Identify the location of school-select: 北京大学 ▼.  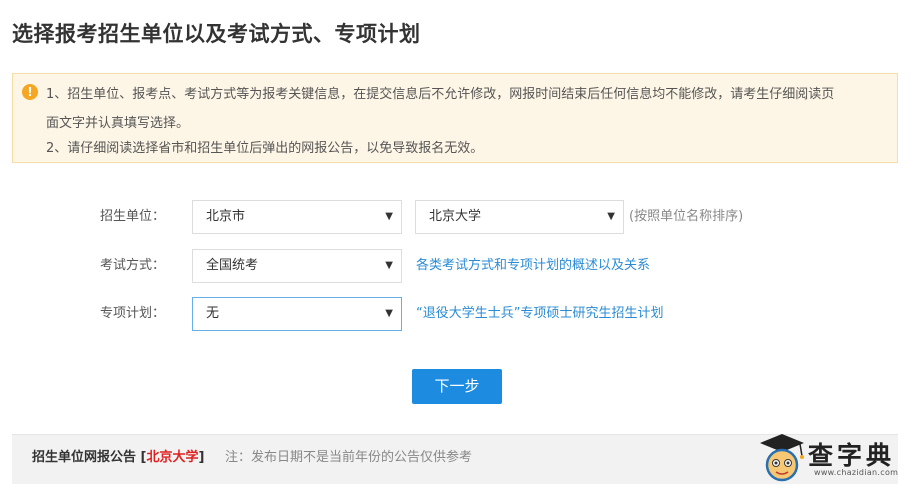
(519, 217).